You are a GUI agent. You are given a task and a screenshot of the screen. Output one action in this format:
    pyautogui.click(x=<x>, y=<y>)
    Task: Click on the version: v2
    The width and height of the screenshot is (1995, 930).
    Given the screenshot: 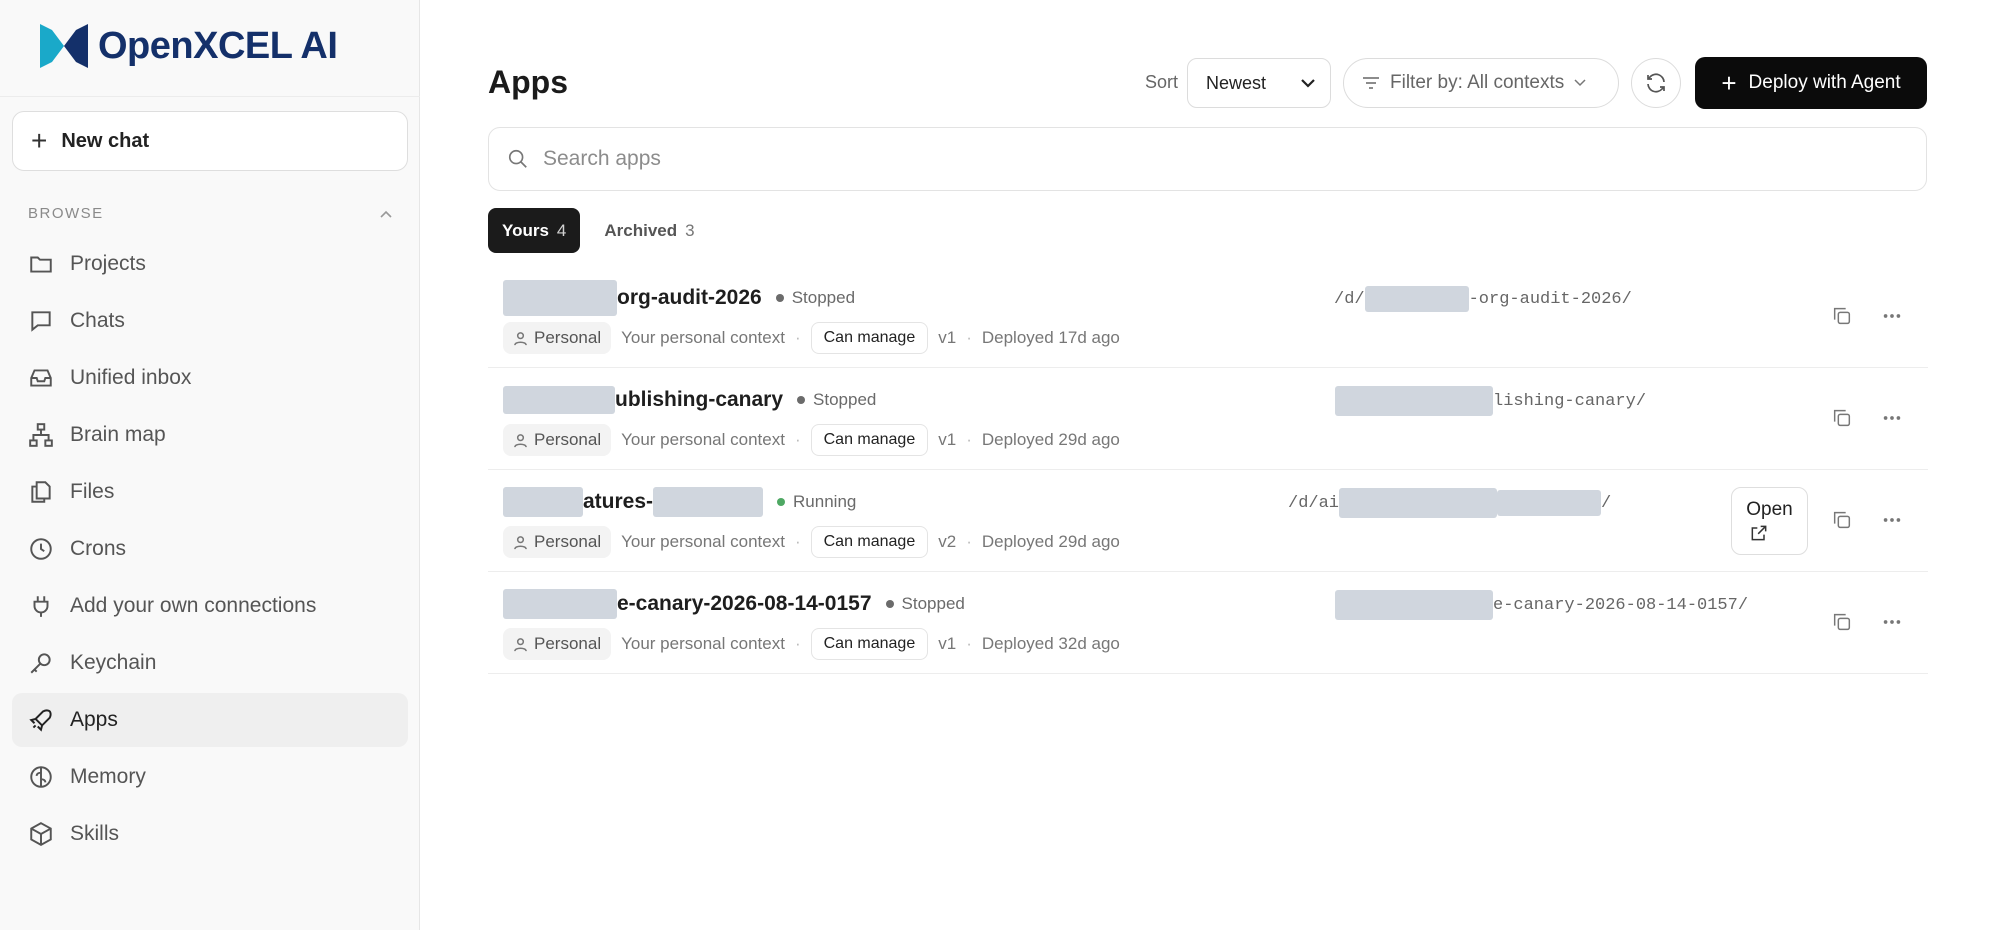 What is the action you would take?
    pyautogui.click(x=947, y=541)
    